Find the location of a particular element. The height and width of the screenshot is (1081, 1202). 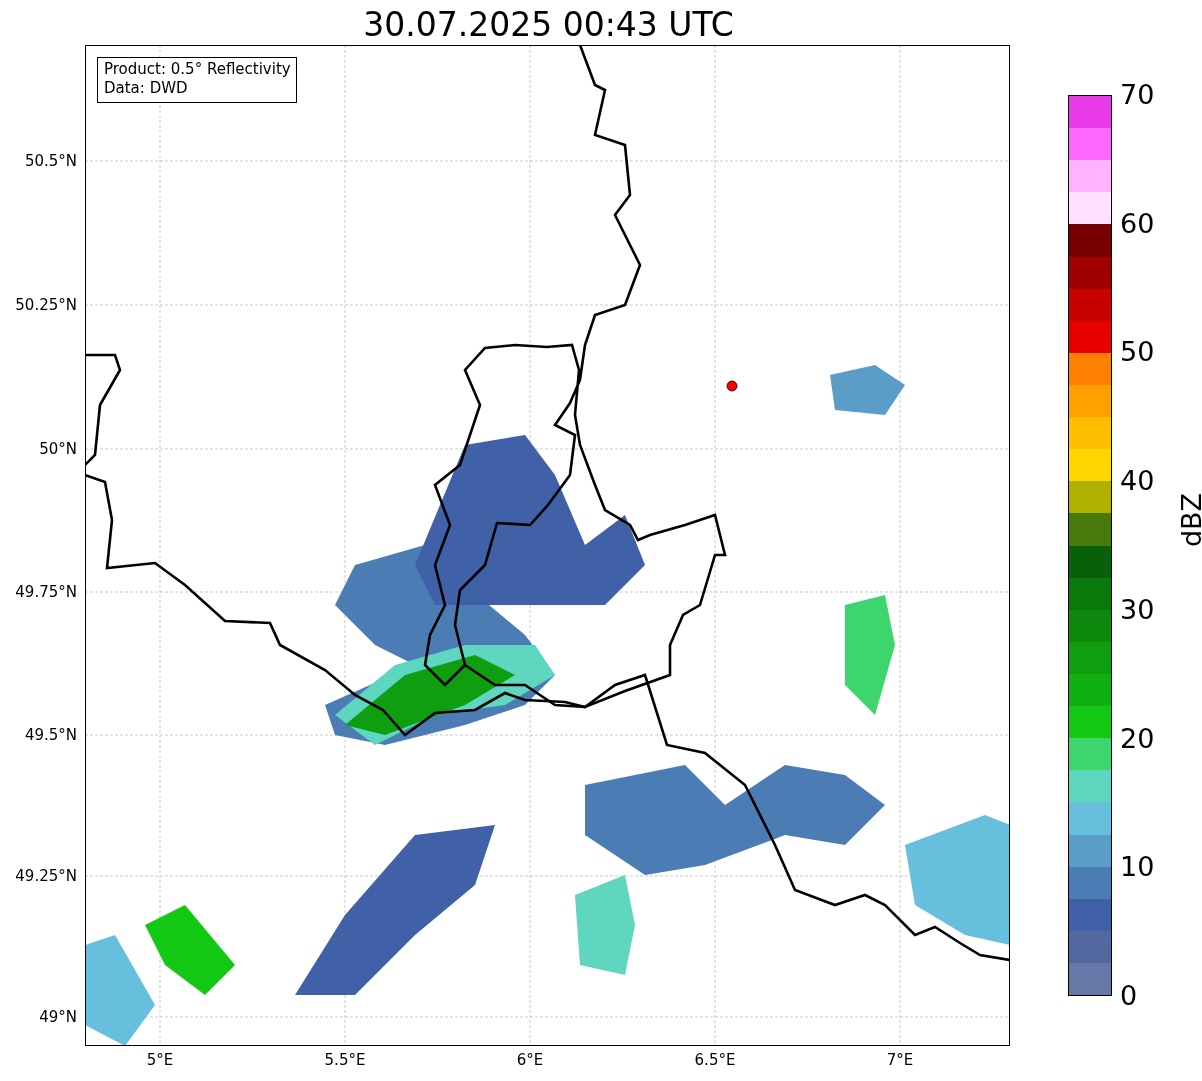

tick-label: 50°N is located at coordinates (58, 449).